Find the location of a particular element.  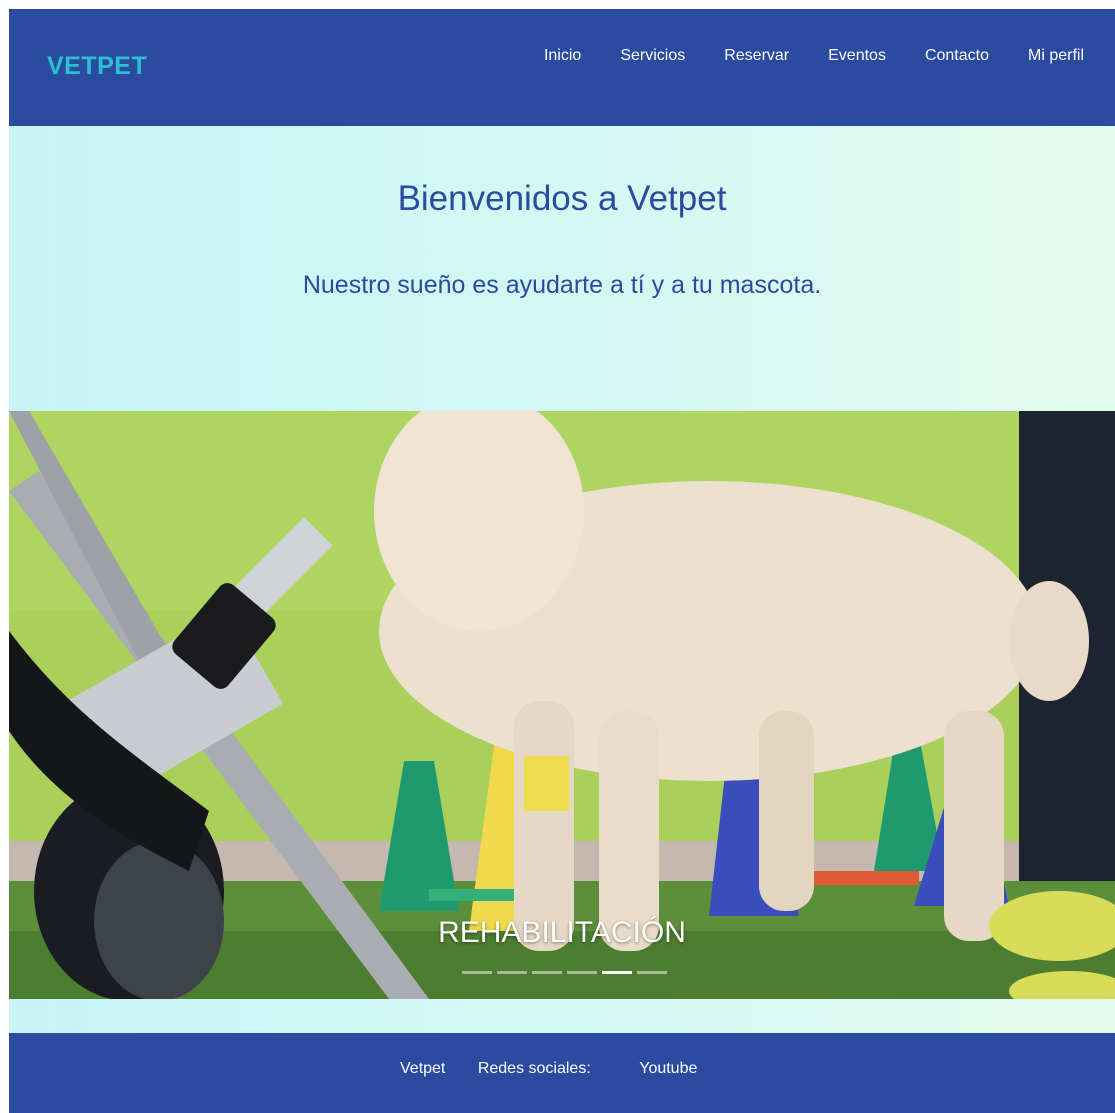

nav-link-mi-perfil: Mi perfil is located at coordinates (1056, 56).